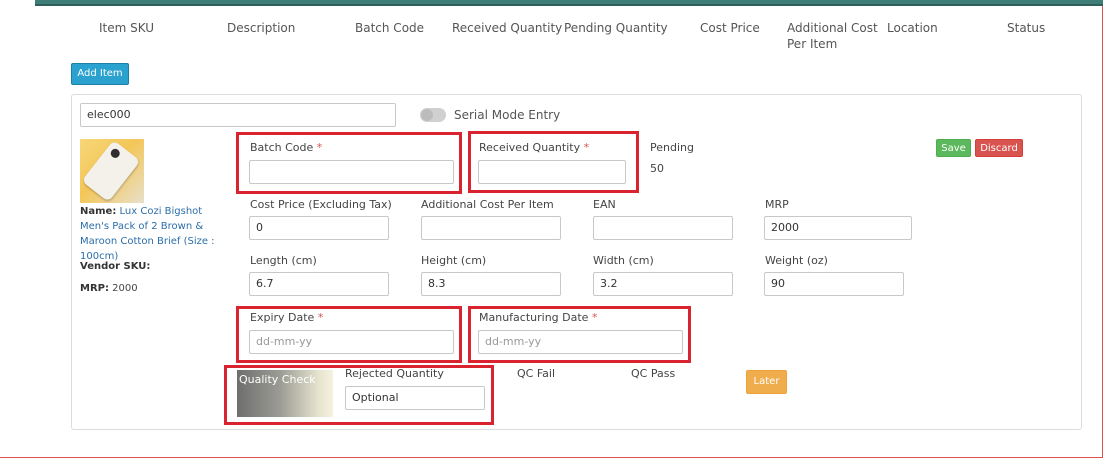  I want to click on received-quantity-input, so click(552, 172).